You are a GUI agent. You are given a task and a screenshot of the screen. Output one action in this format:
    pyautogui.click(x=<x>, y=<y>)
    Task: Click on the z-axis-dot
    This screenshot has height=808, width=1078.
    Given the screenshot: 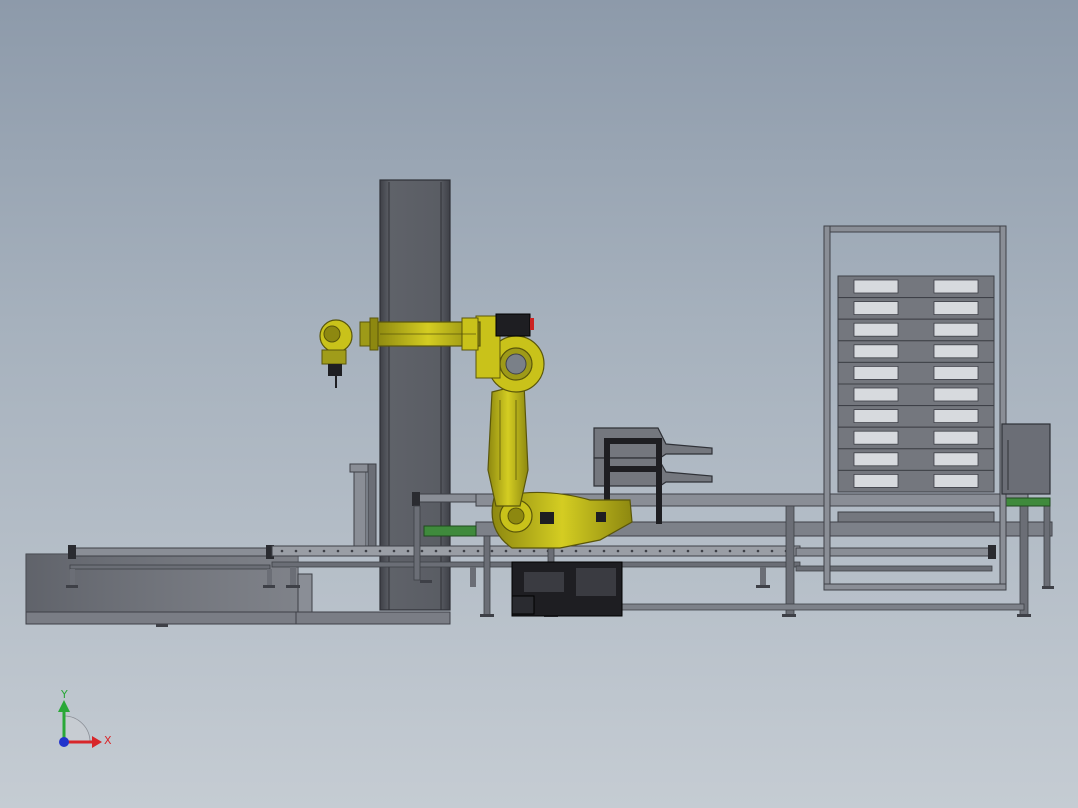 What is the action you would take?
    pyautogui.click(x=64, y=742)
    